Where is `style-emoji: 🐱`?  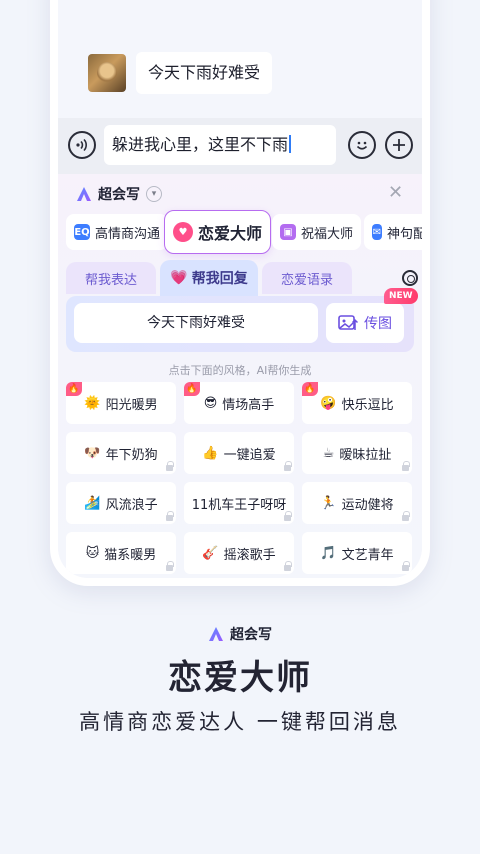
style-emoji: 🐱 is located at coordinates (92, 553).